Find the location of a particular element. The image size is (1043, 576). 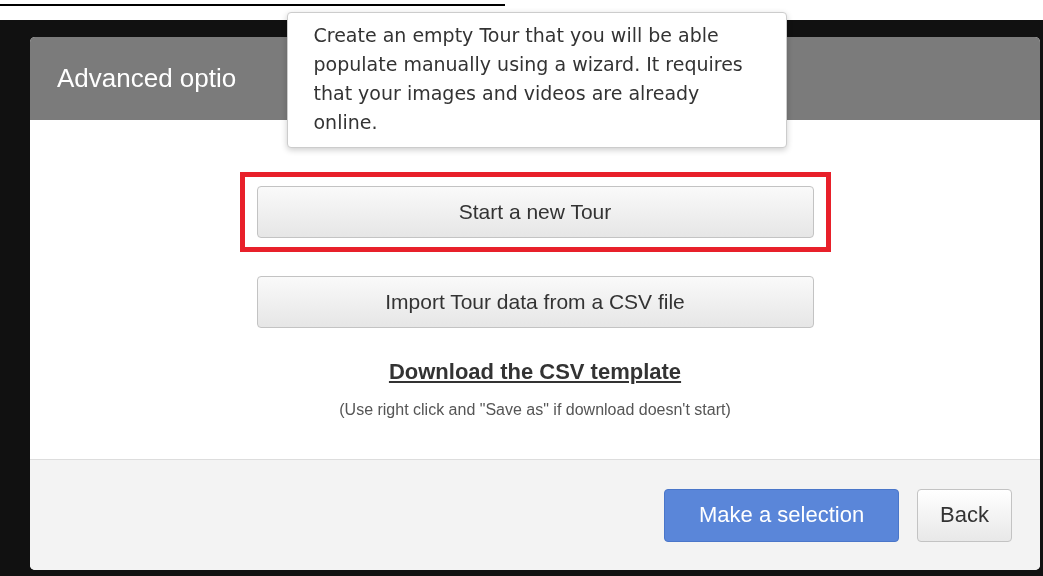

hint-text: (Use right click and "Save as" if download doesn't start) is located at coordinates (535, 410).